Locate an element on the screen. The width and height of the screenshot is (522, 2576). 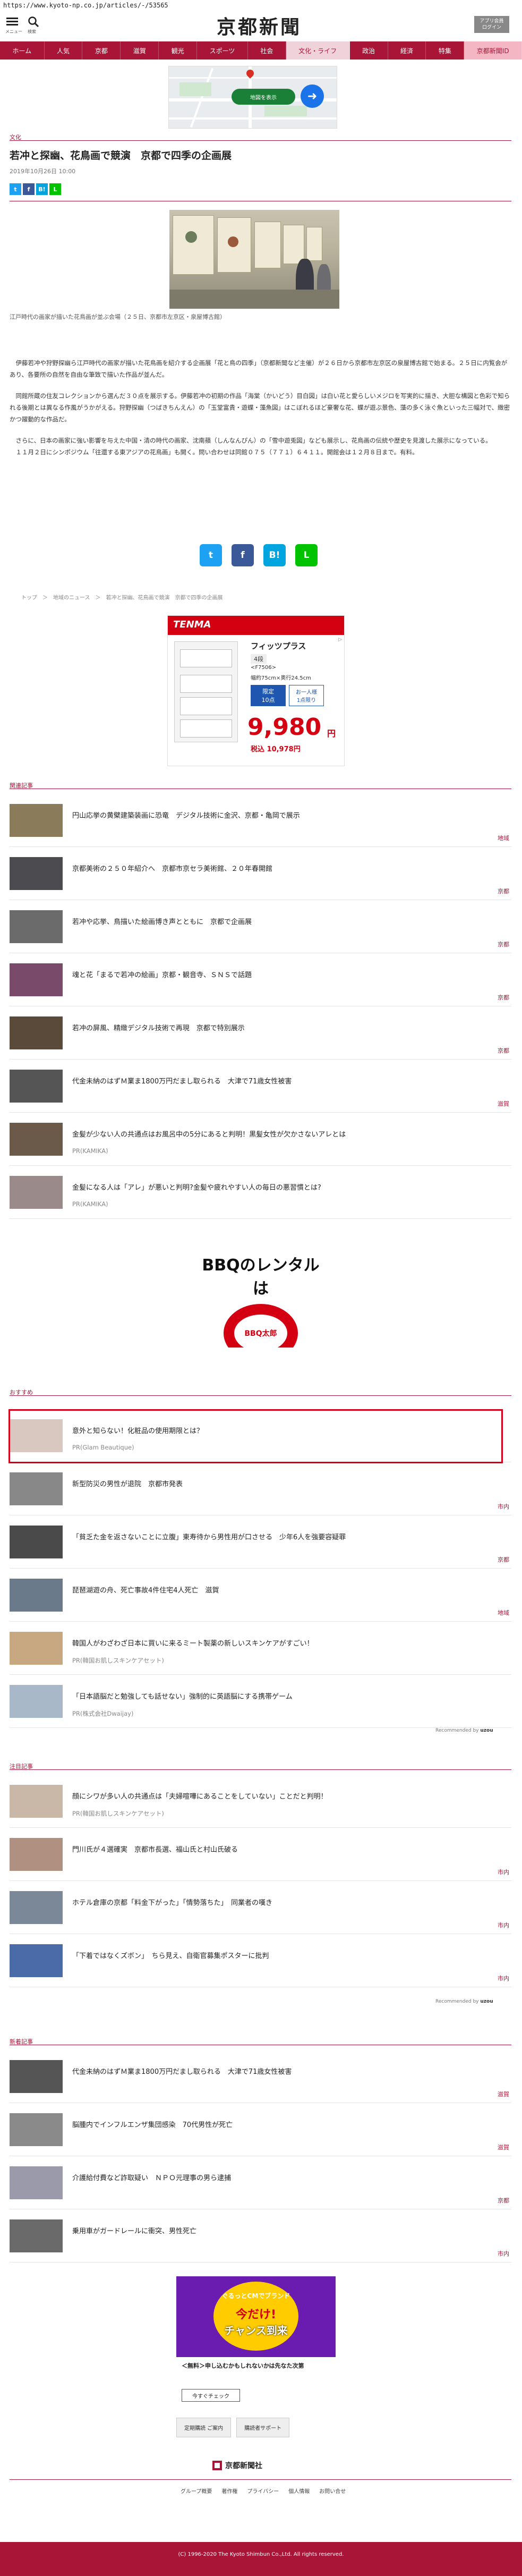
list-item-title: 「下着ではなくズボン」 ちら見え、自衛官募集ポスターに批判 is located at coordinates (284, 1955).